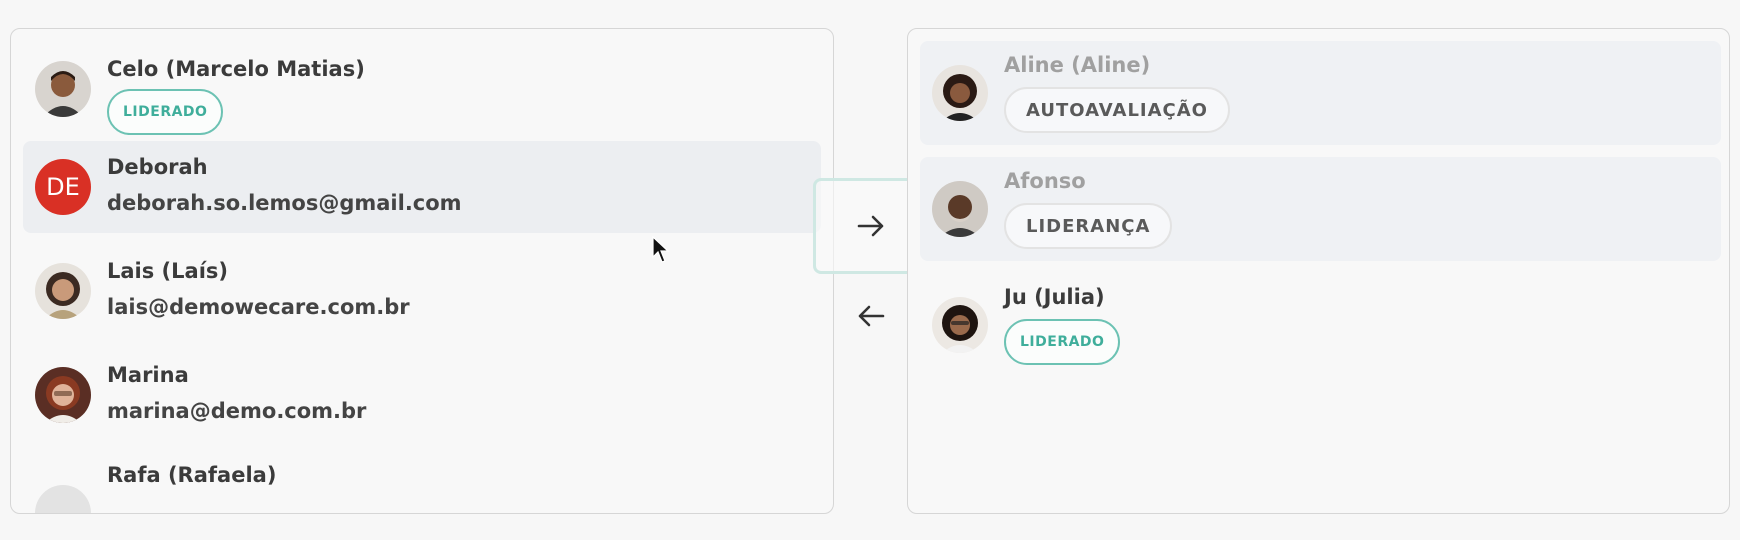 The width and height of the screenshot is (1740, 540). What do you see at coordinates (237, 411) in the screenshot?
I see `user-email: marina@demo.com.br` at bounding box center [237, 411].